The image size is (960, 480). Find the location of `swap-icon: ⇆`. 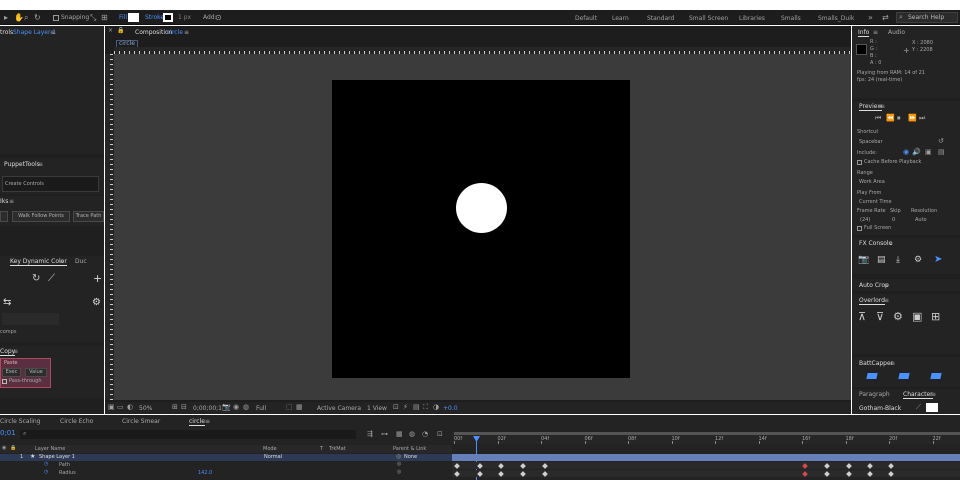

swap-icon: ⇆ is located at coordinates (7, 303).